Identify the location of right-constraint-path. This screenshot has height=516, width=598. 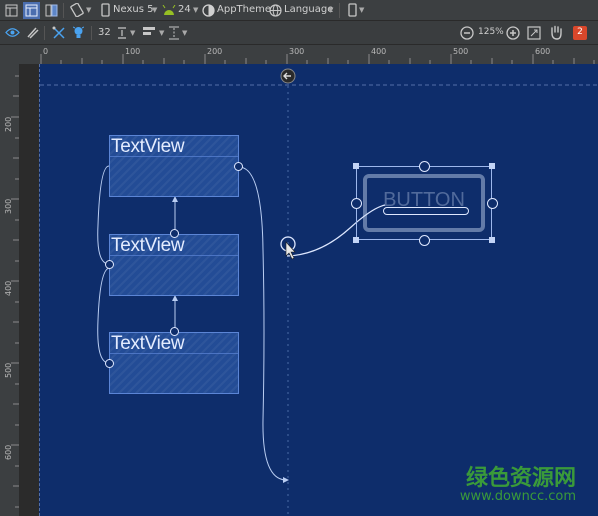
(262, 323).